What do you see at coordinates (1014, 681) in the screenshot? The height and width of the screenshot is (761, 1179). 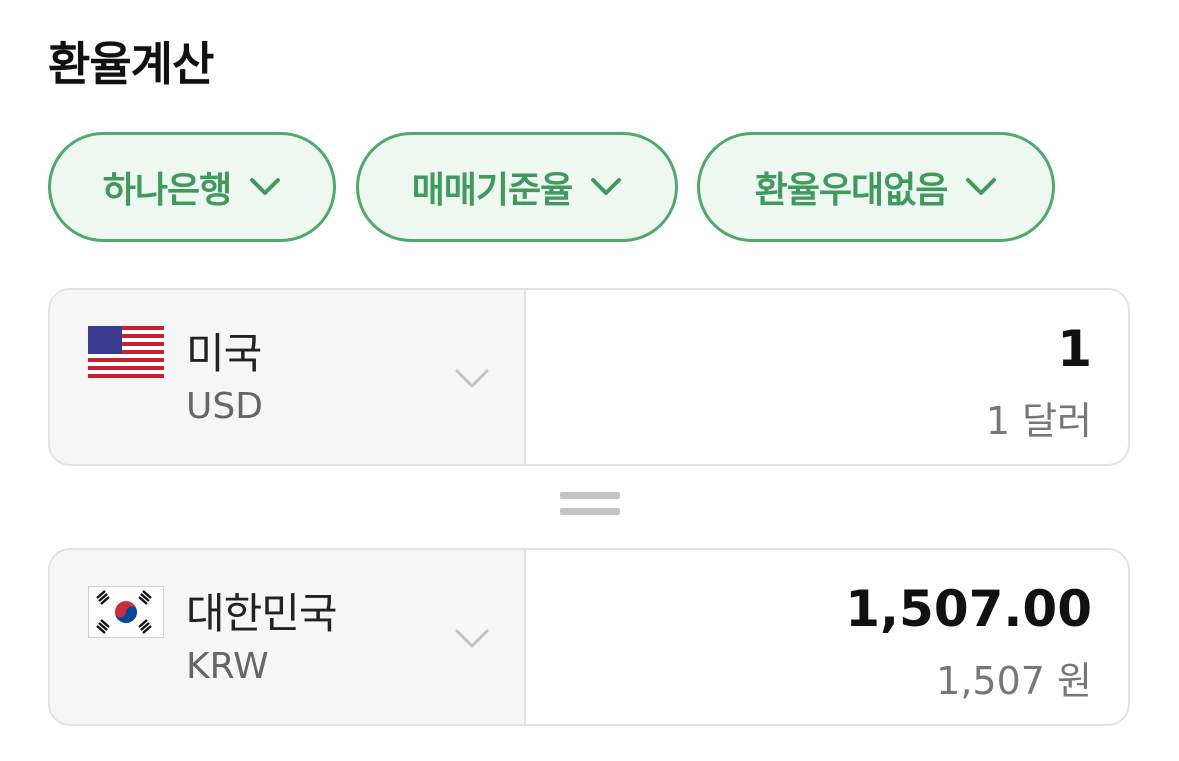 I see `to-amount-text: 1,507 원` at bounding box center [1014, 681].